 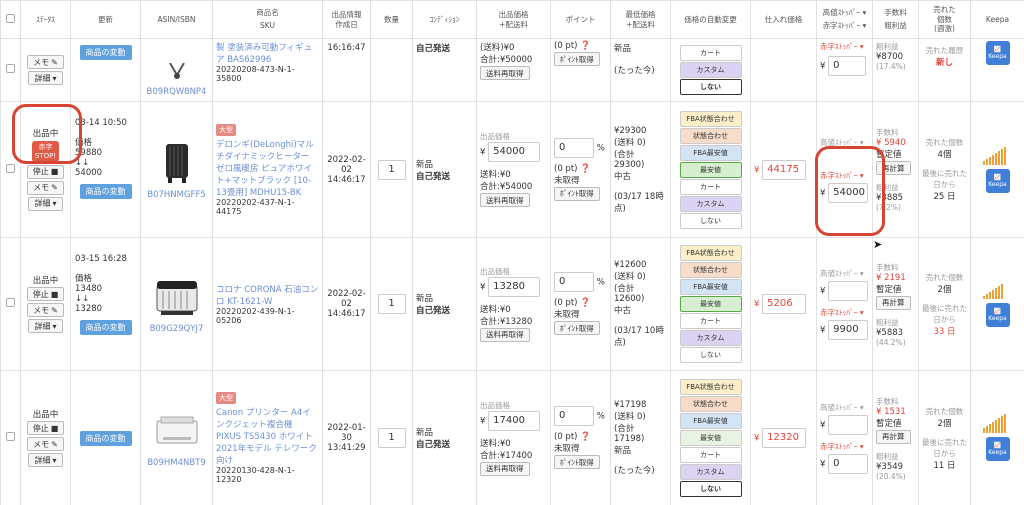 I want to click on sold-history-value: 新し, so click(x=944, y=63).